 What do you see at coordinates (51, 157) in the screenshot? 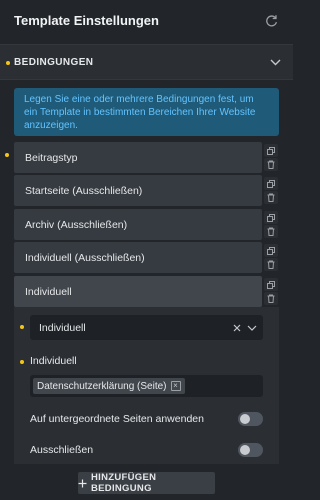
I see `condition-label: Beitragstyp` at bounding box center [51, 157].